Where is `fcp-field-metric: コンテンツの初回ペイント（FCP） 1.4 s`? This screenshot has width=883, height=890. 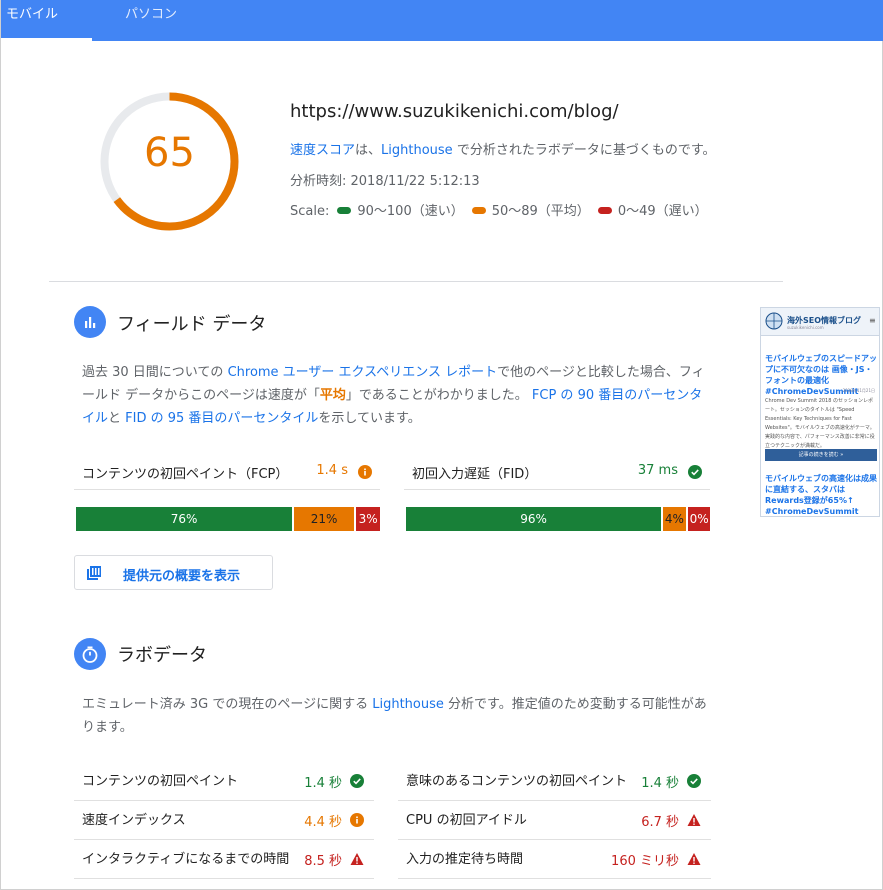
fcp-field-metric: コンテンツの初回ペイント（FCP） 1.4 s is located at coordinates (227, 472).